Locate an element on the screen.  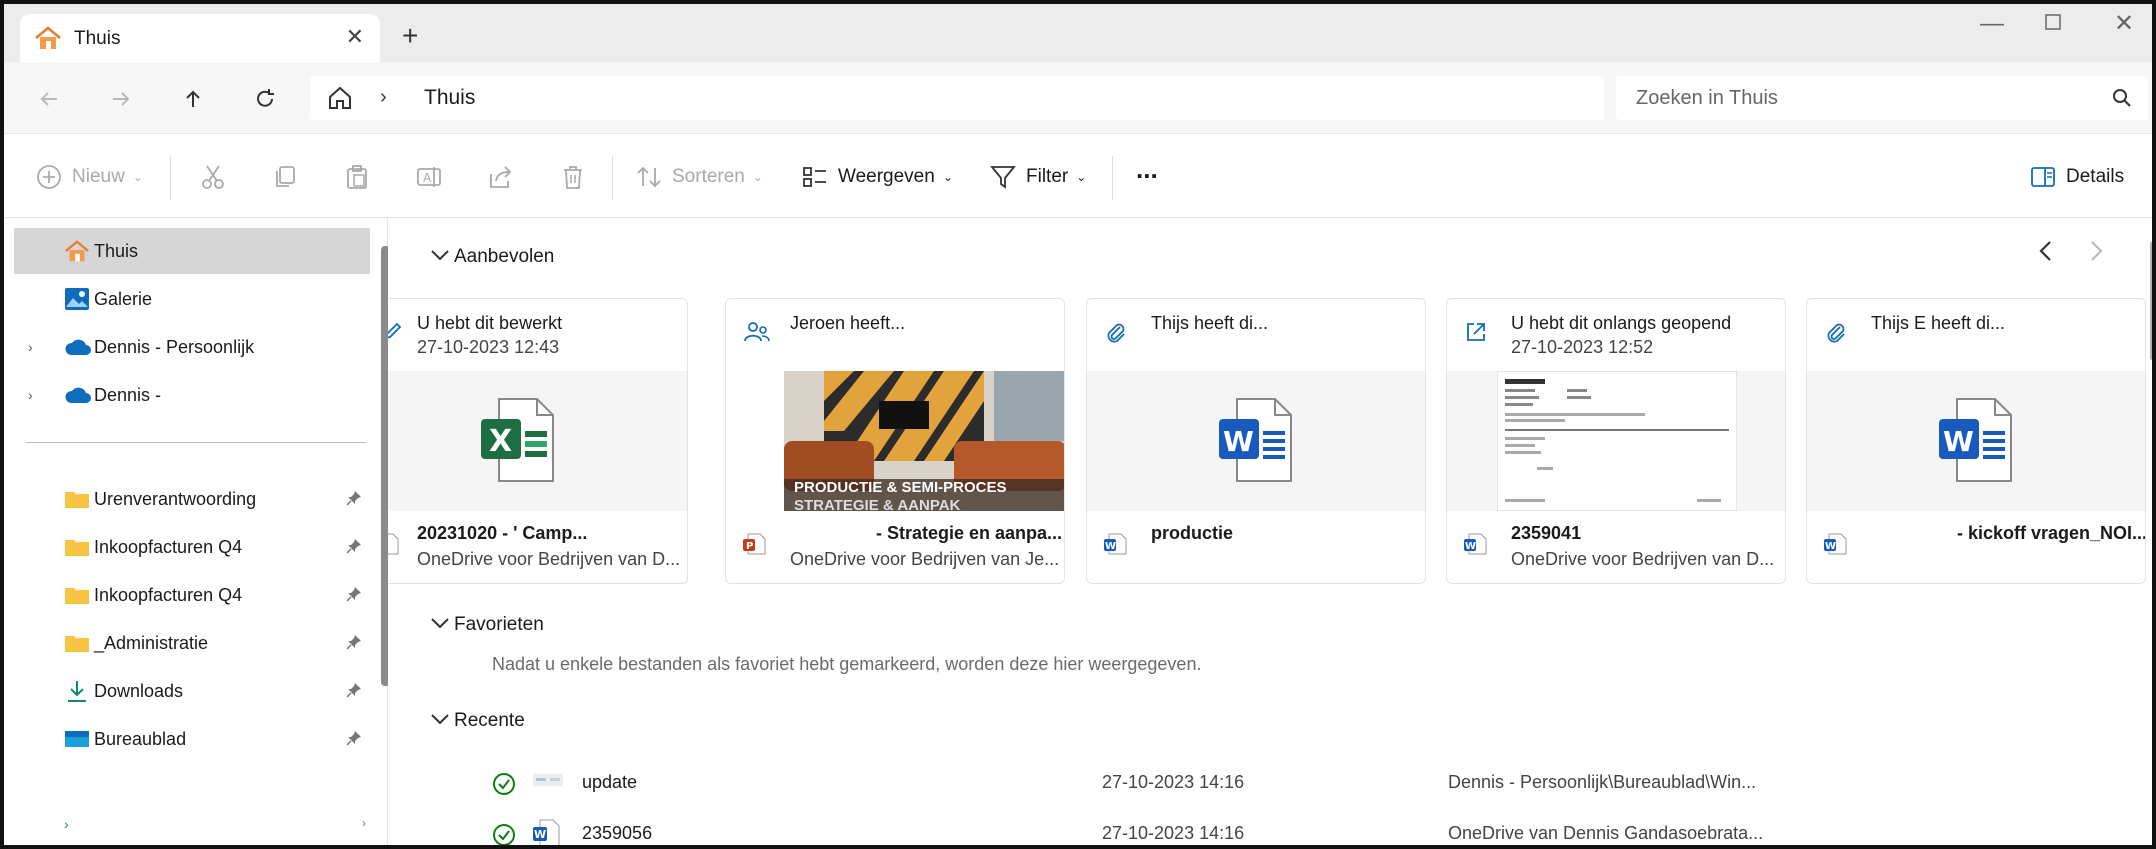
up-button is located at coordinates (193, 99).